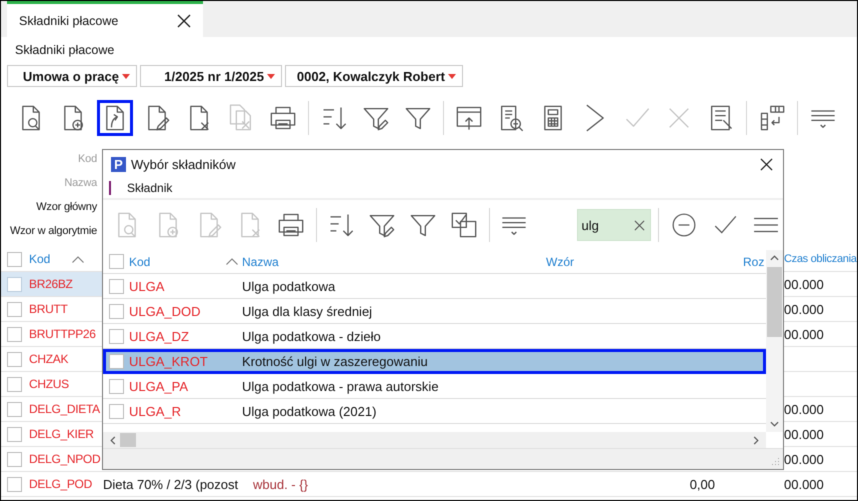 This screenshot has height=501, width=858. Describe the element at coordinates (53, 231) in the screenshot. I see `field-label: Wzor w algorytmie` at that location.